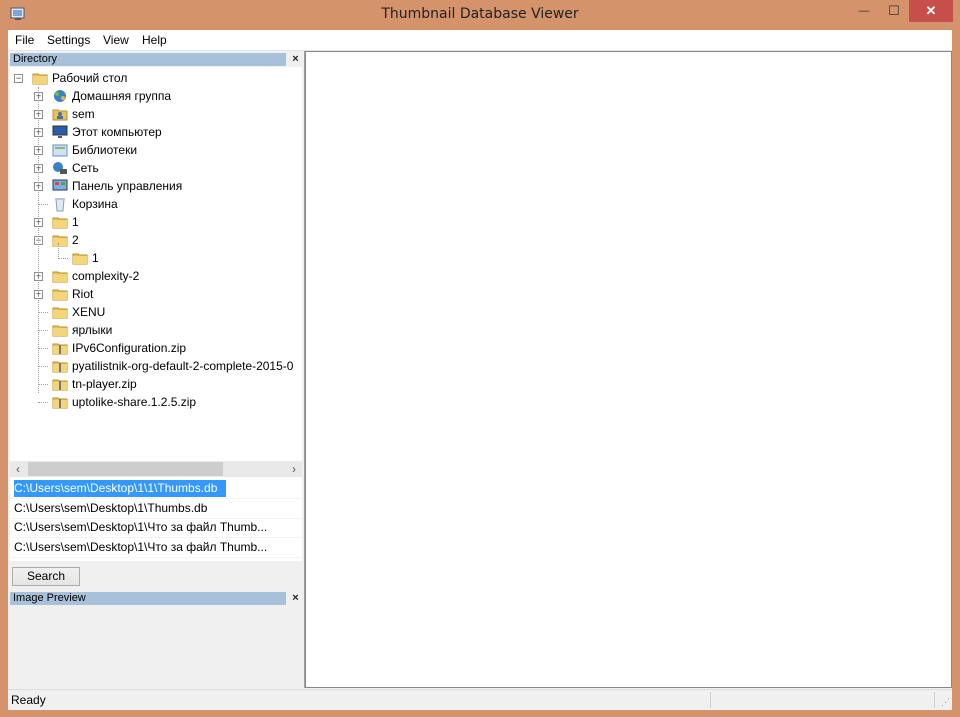 The width and height of the screenshot is (960, 717). Describe the element at coordinates (154, 598) in the screenshot. I see `image-preview-header: Image Preview ×` at that location.